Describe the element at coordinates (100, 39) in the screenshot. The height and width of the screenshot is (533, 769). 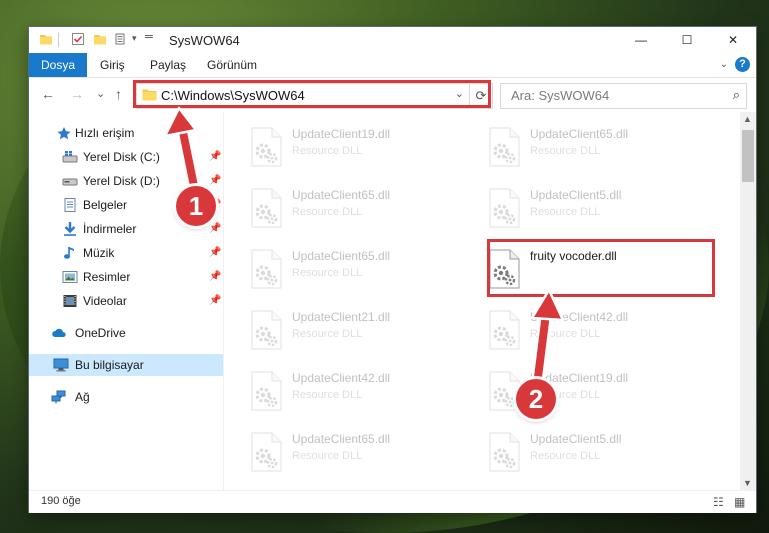
I see `new-folder-icon` at that location.